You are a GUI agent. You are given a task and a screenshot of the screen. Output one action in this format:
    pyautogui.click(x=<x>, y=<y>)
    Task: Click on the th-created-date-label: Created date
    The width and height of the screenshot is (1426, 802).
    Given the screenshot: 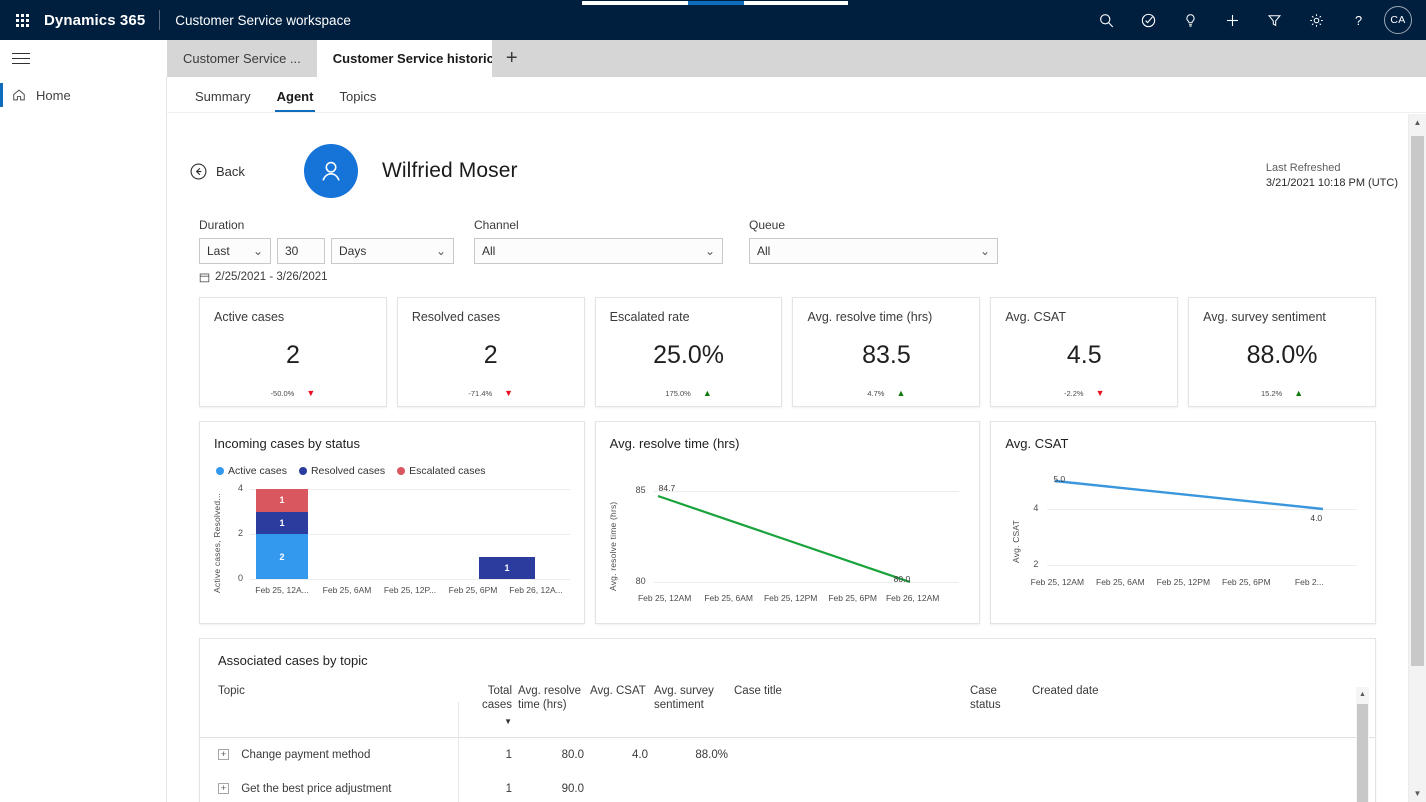 What is the action you would take?
    pyautogui.click(x=1065, y=691)
    